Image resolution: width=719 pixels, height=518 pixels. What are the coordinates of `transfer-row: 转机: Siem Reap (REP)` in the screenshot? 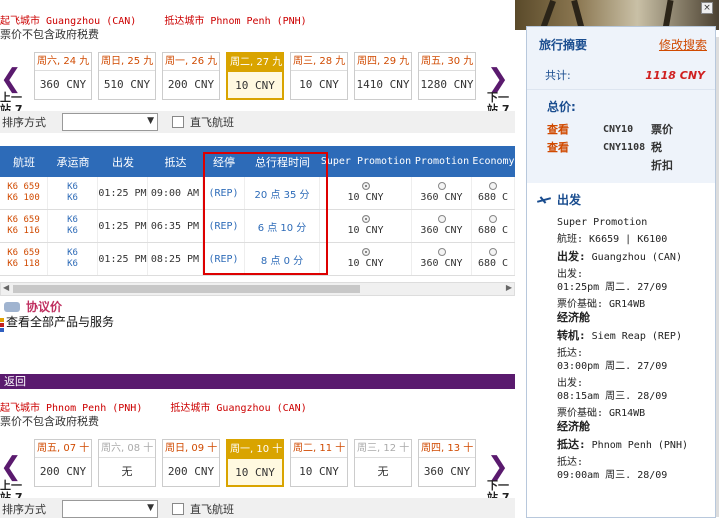 It's located at (632, 336).